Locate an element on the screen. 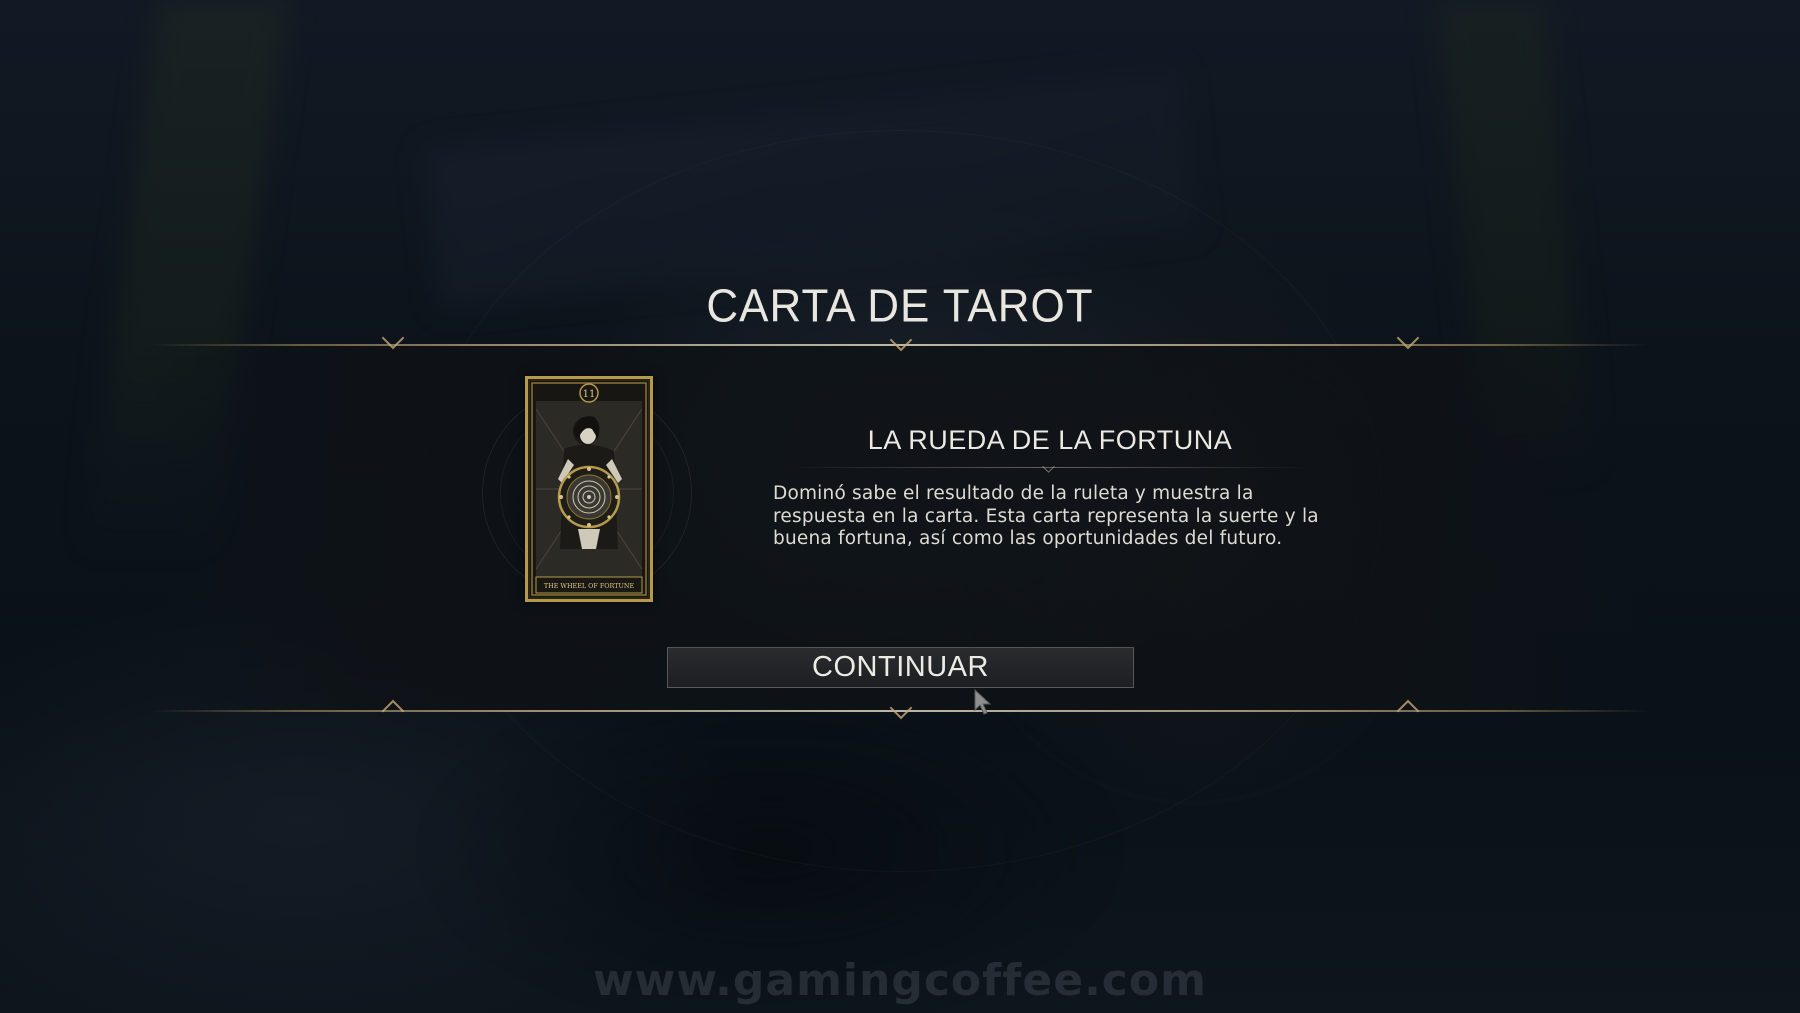  card-name: LA RUEDA DE LA FORTUNA is located at coordinates (1050, 440).